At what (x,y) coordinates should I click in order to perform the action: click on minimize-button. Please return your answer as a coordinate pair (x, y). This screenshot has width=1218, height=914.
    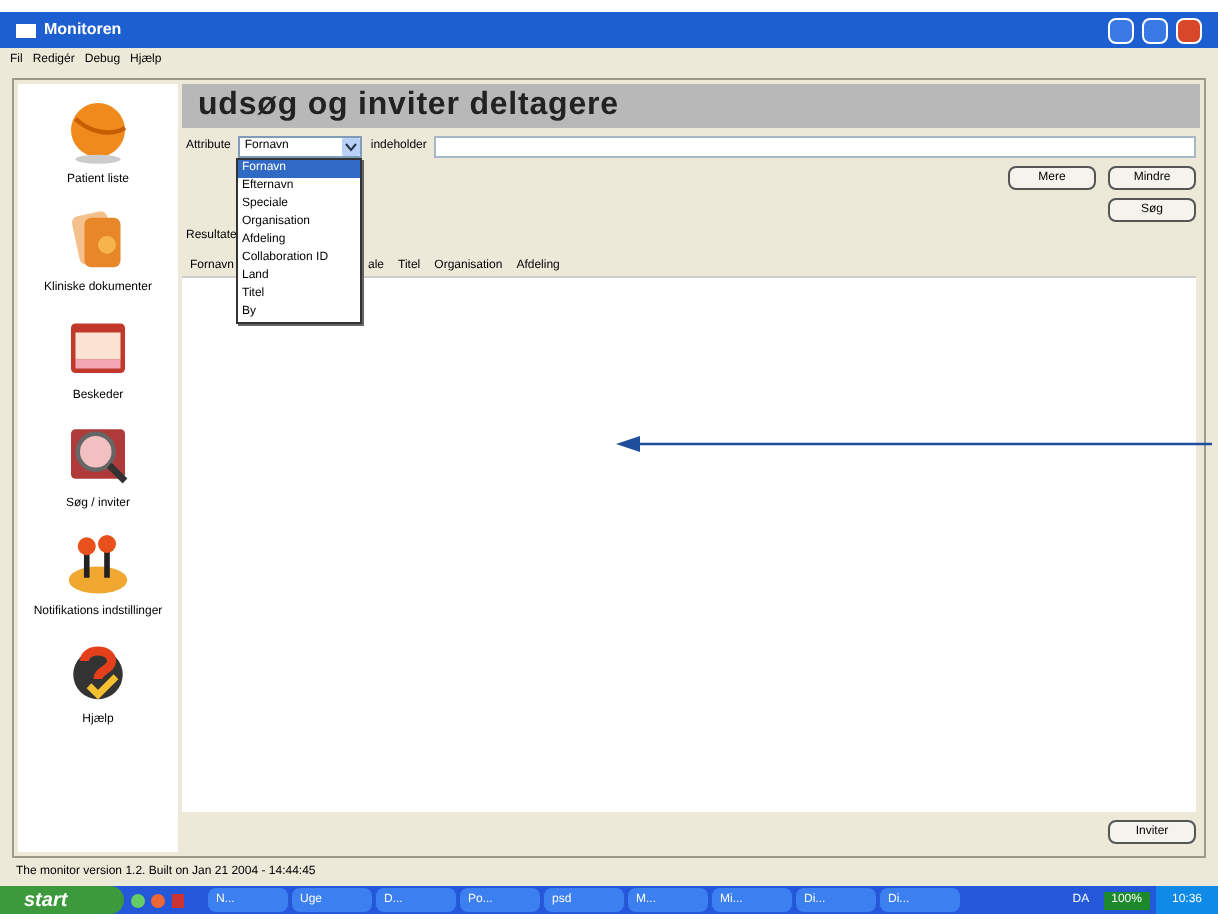
    Looking at the image, I should click on (1121, 30).